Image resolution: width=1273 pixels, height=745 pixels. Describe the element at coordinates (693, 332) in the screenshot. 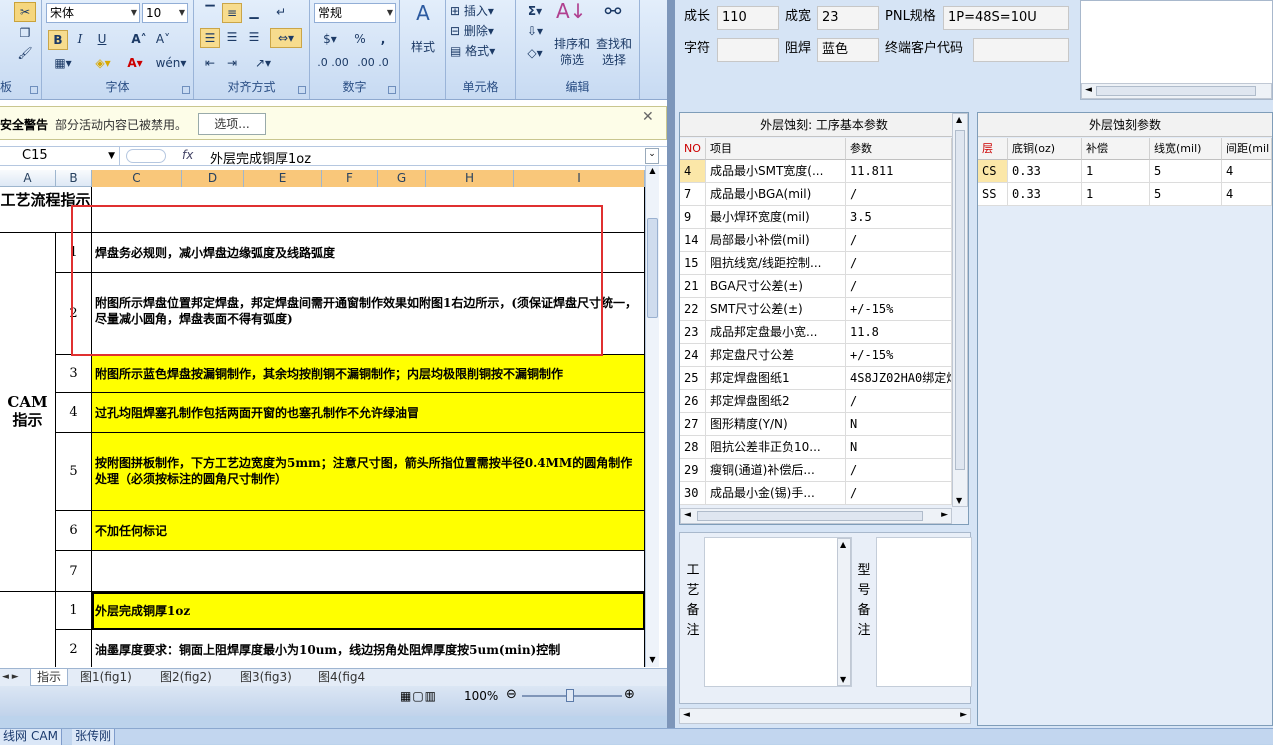

I see `cell-no: 23` at that location.